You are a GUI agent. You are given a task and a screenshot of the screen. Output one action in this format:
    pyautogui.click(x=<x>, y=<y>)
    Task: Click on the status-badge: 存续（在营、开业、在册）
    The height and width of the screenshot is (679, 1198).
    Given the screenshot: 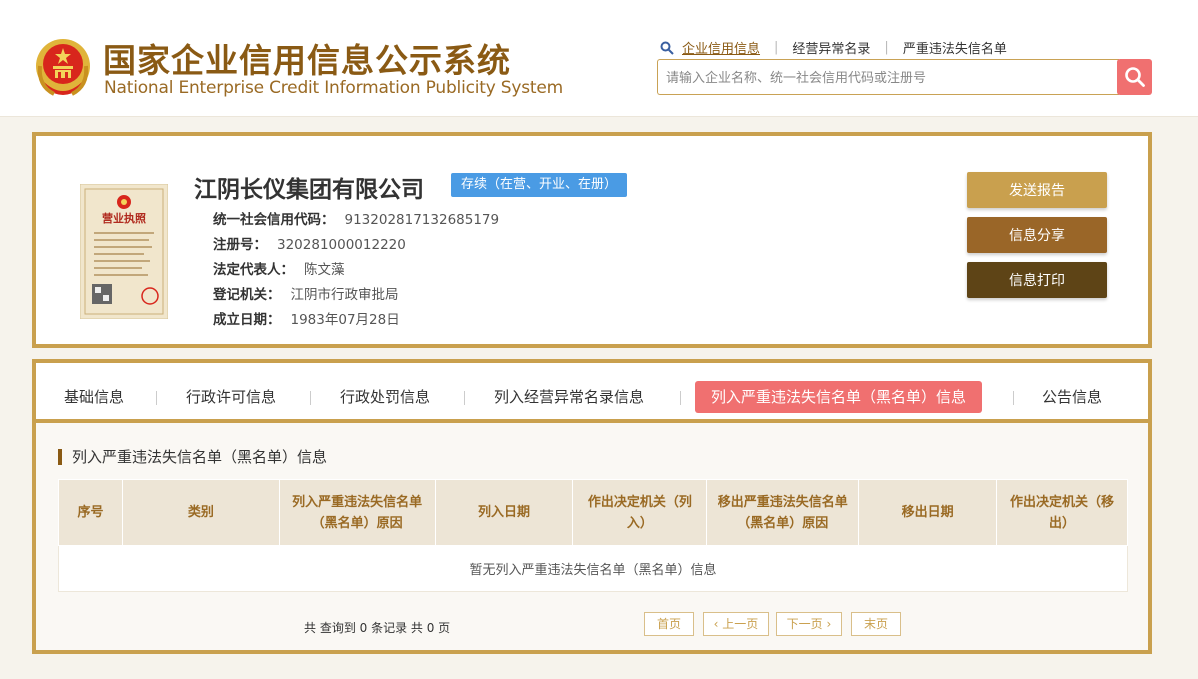 What is the action you would take?
    pyautogui.click(x=539, y=185)
    